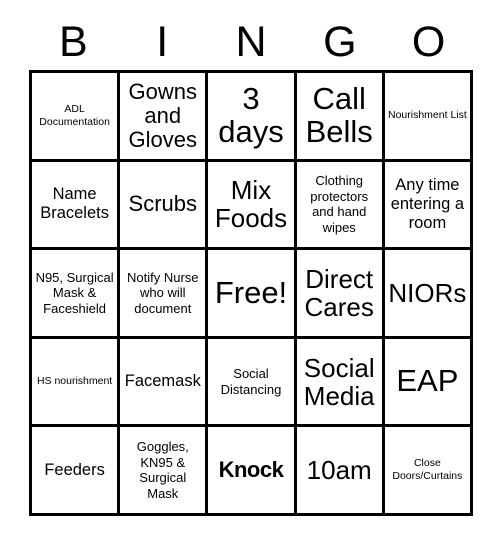 This screenshot has width=501, height=544. I want to click on bingo-square: Clothing protectors and hand wipes, so click(340, 206).